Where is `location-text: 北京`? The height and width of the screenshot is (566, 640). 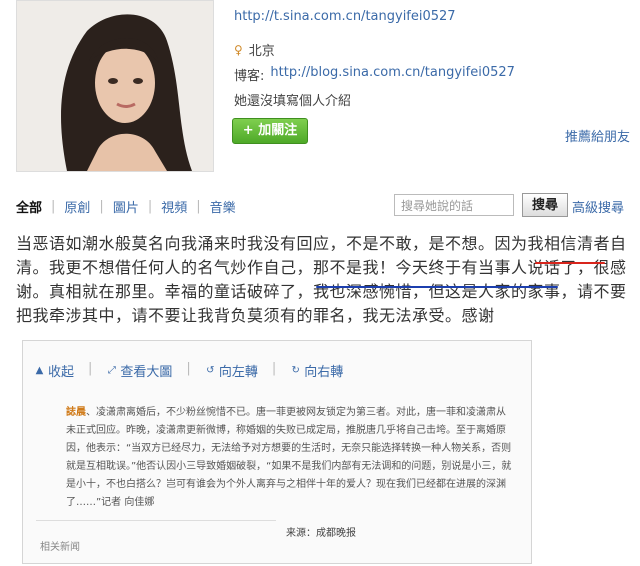
location-text: 北京 is located at coordinates (261, 51).